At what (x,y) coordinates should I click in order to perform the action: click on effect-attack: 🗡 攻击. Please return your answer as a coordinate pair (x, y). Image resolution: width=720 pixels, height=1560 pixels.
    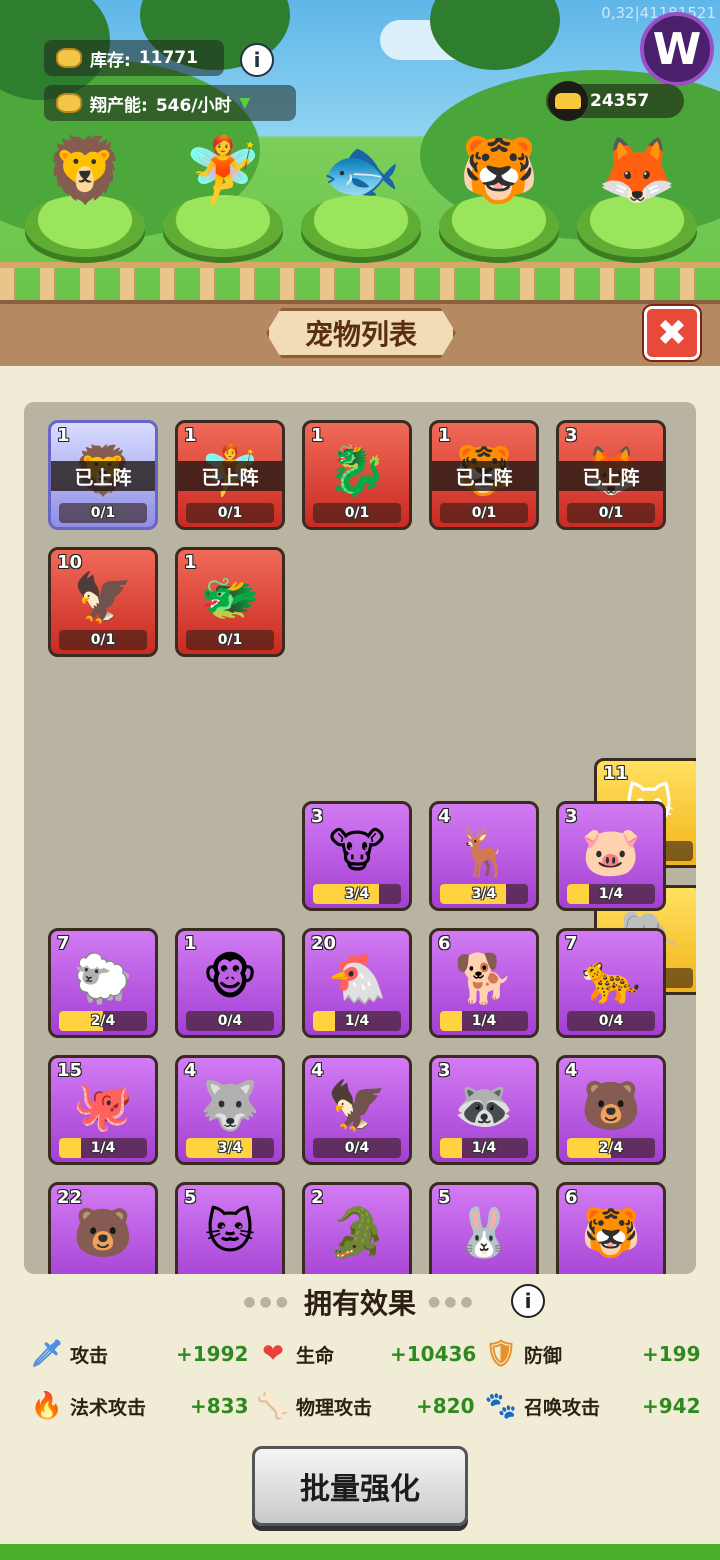
    Looking at the image, I should click on (69, 1354).